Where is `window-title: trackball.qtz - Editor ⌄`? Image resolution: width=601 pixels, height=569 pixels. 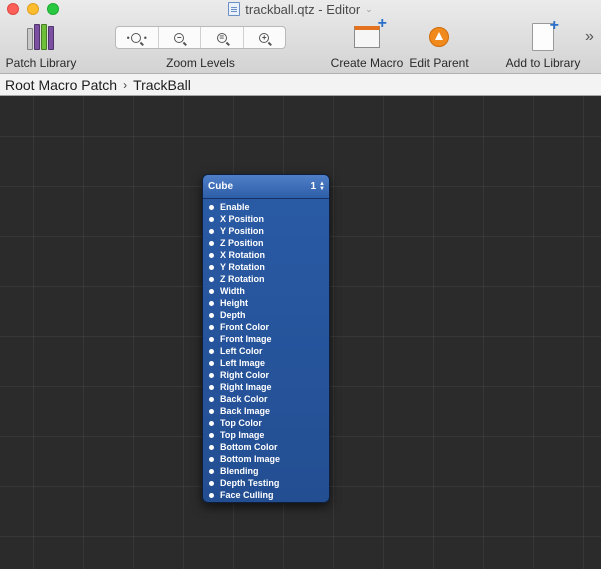 window-title: trackball.qtz - Editor ⌄ is located at coordinates (300, 9).